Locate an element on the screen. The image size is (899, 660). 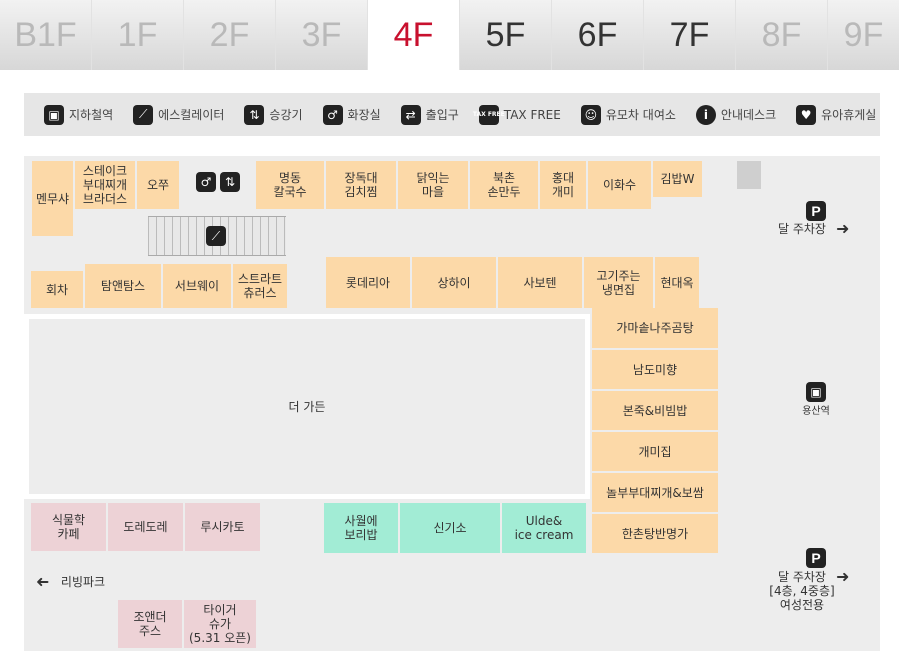
store-subway: 서브웨이 is located at coordinates (197, 286).